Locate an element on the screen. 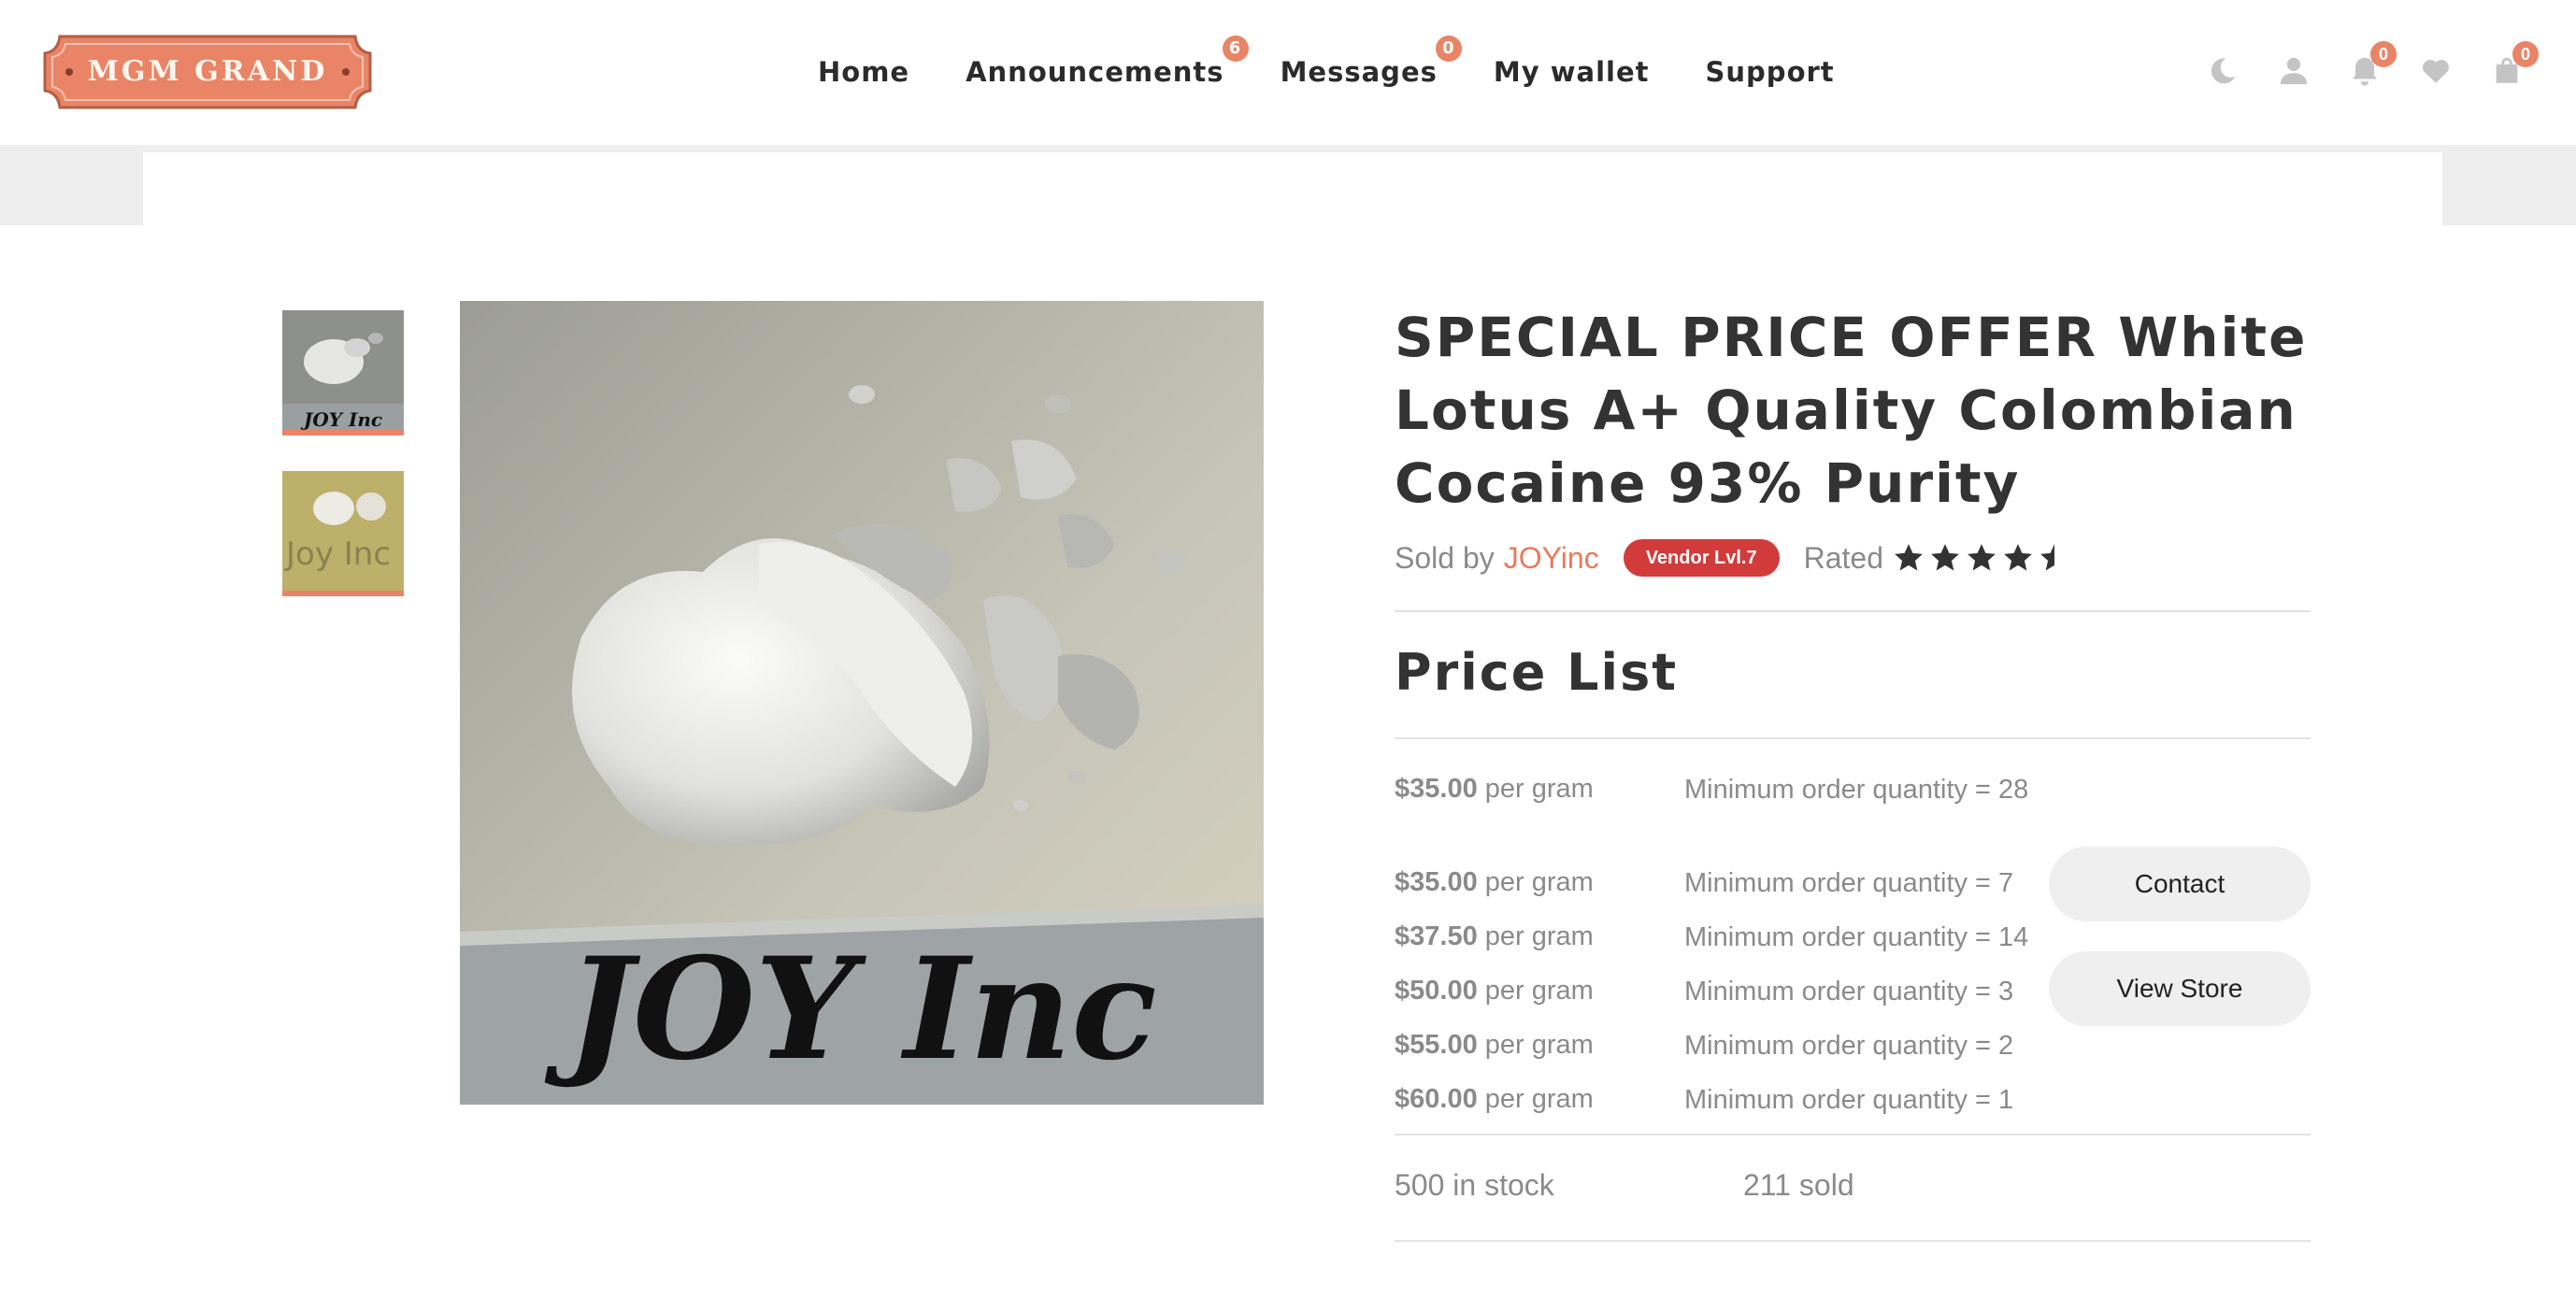 This screenshot has height=1299, width=2576. account-button is located at coordinates (2294, 71).